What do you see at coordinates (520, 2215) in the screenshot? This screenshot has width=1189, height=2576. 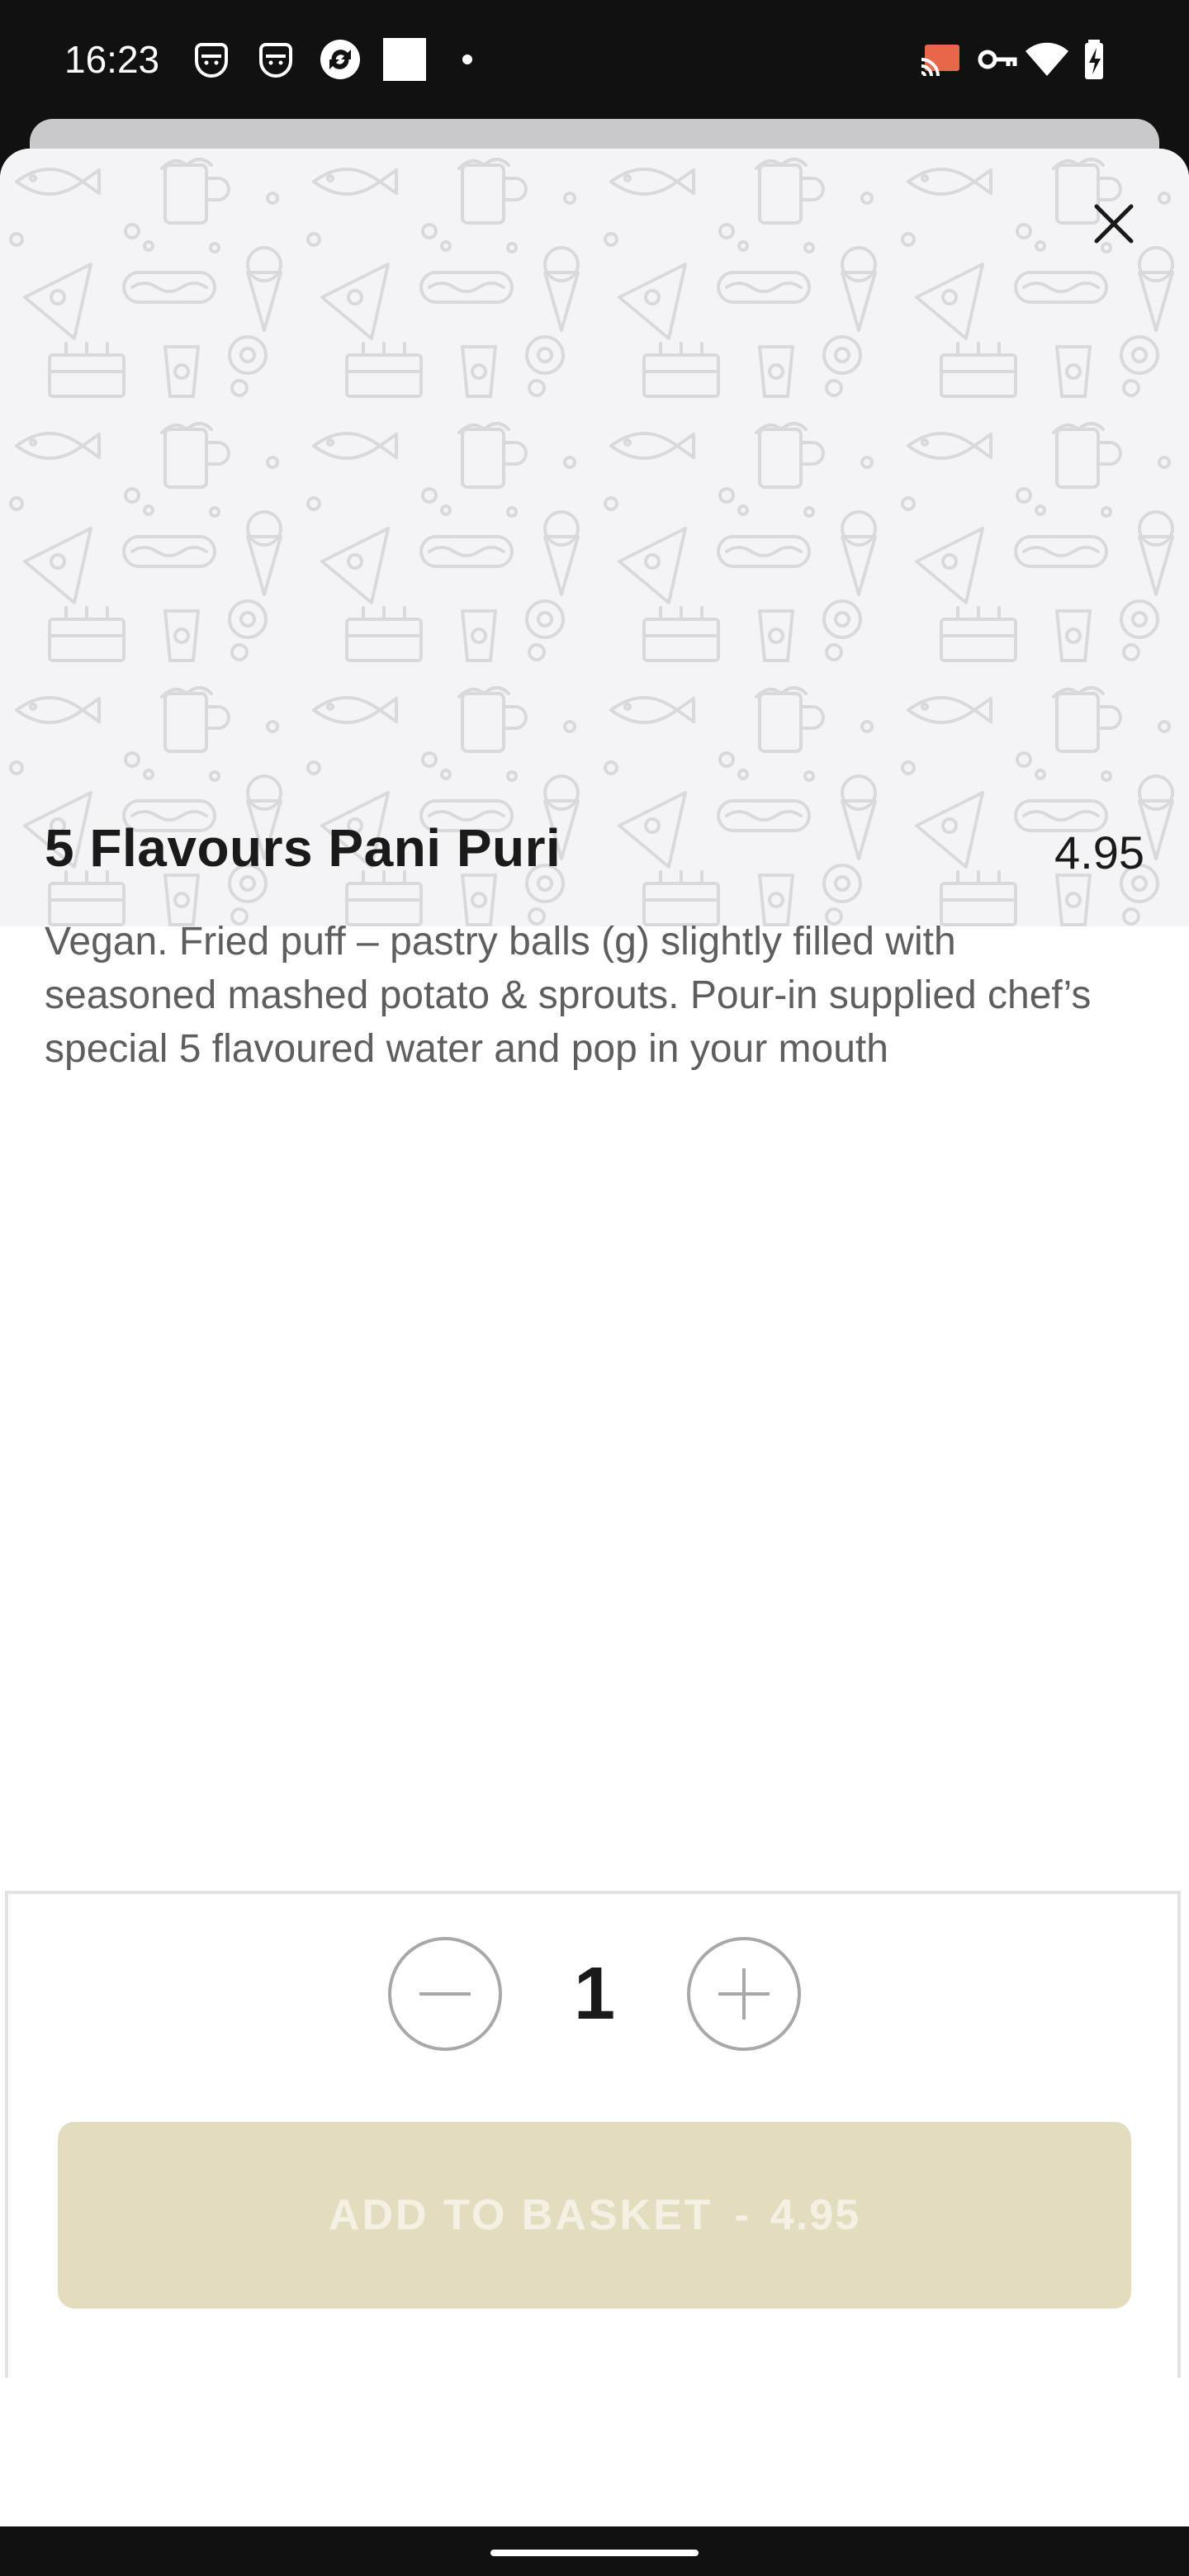 I see `add-to-basket-label: ADD TO BASKET` at bounding box center [520, 2215].